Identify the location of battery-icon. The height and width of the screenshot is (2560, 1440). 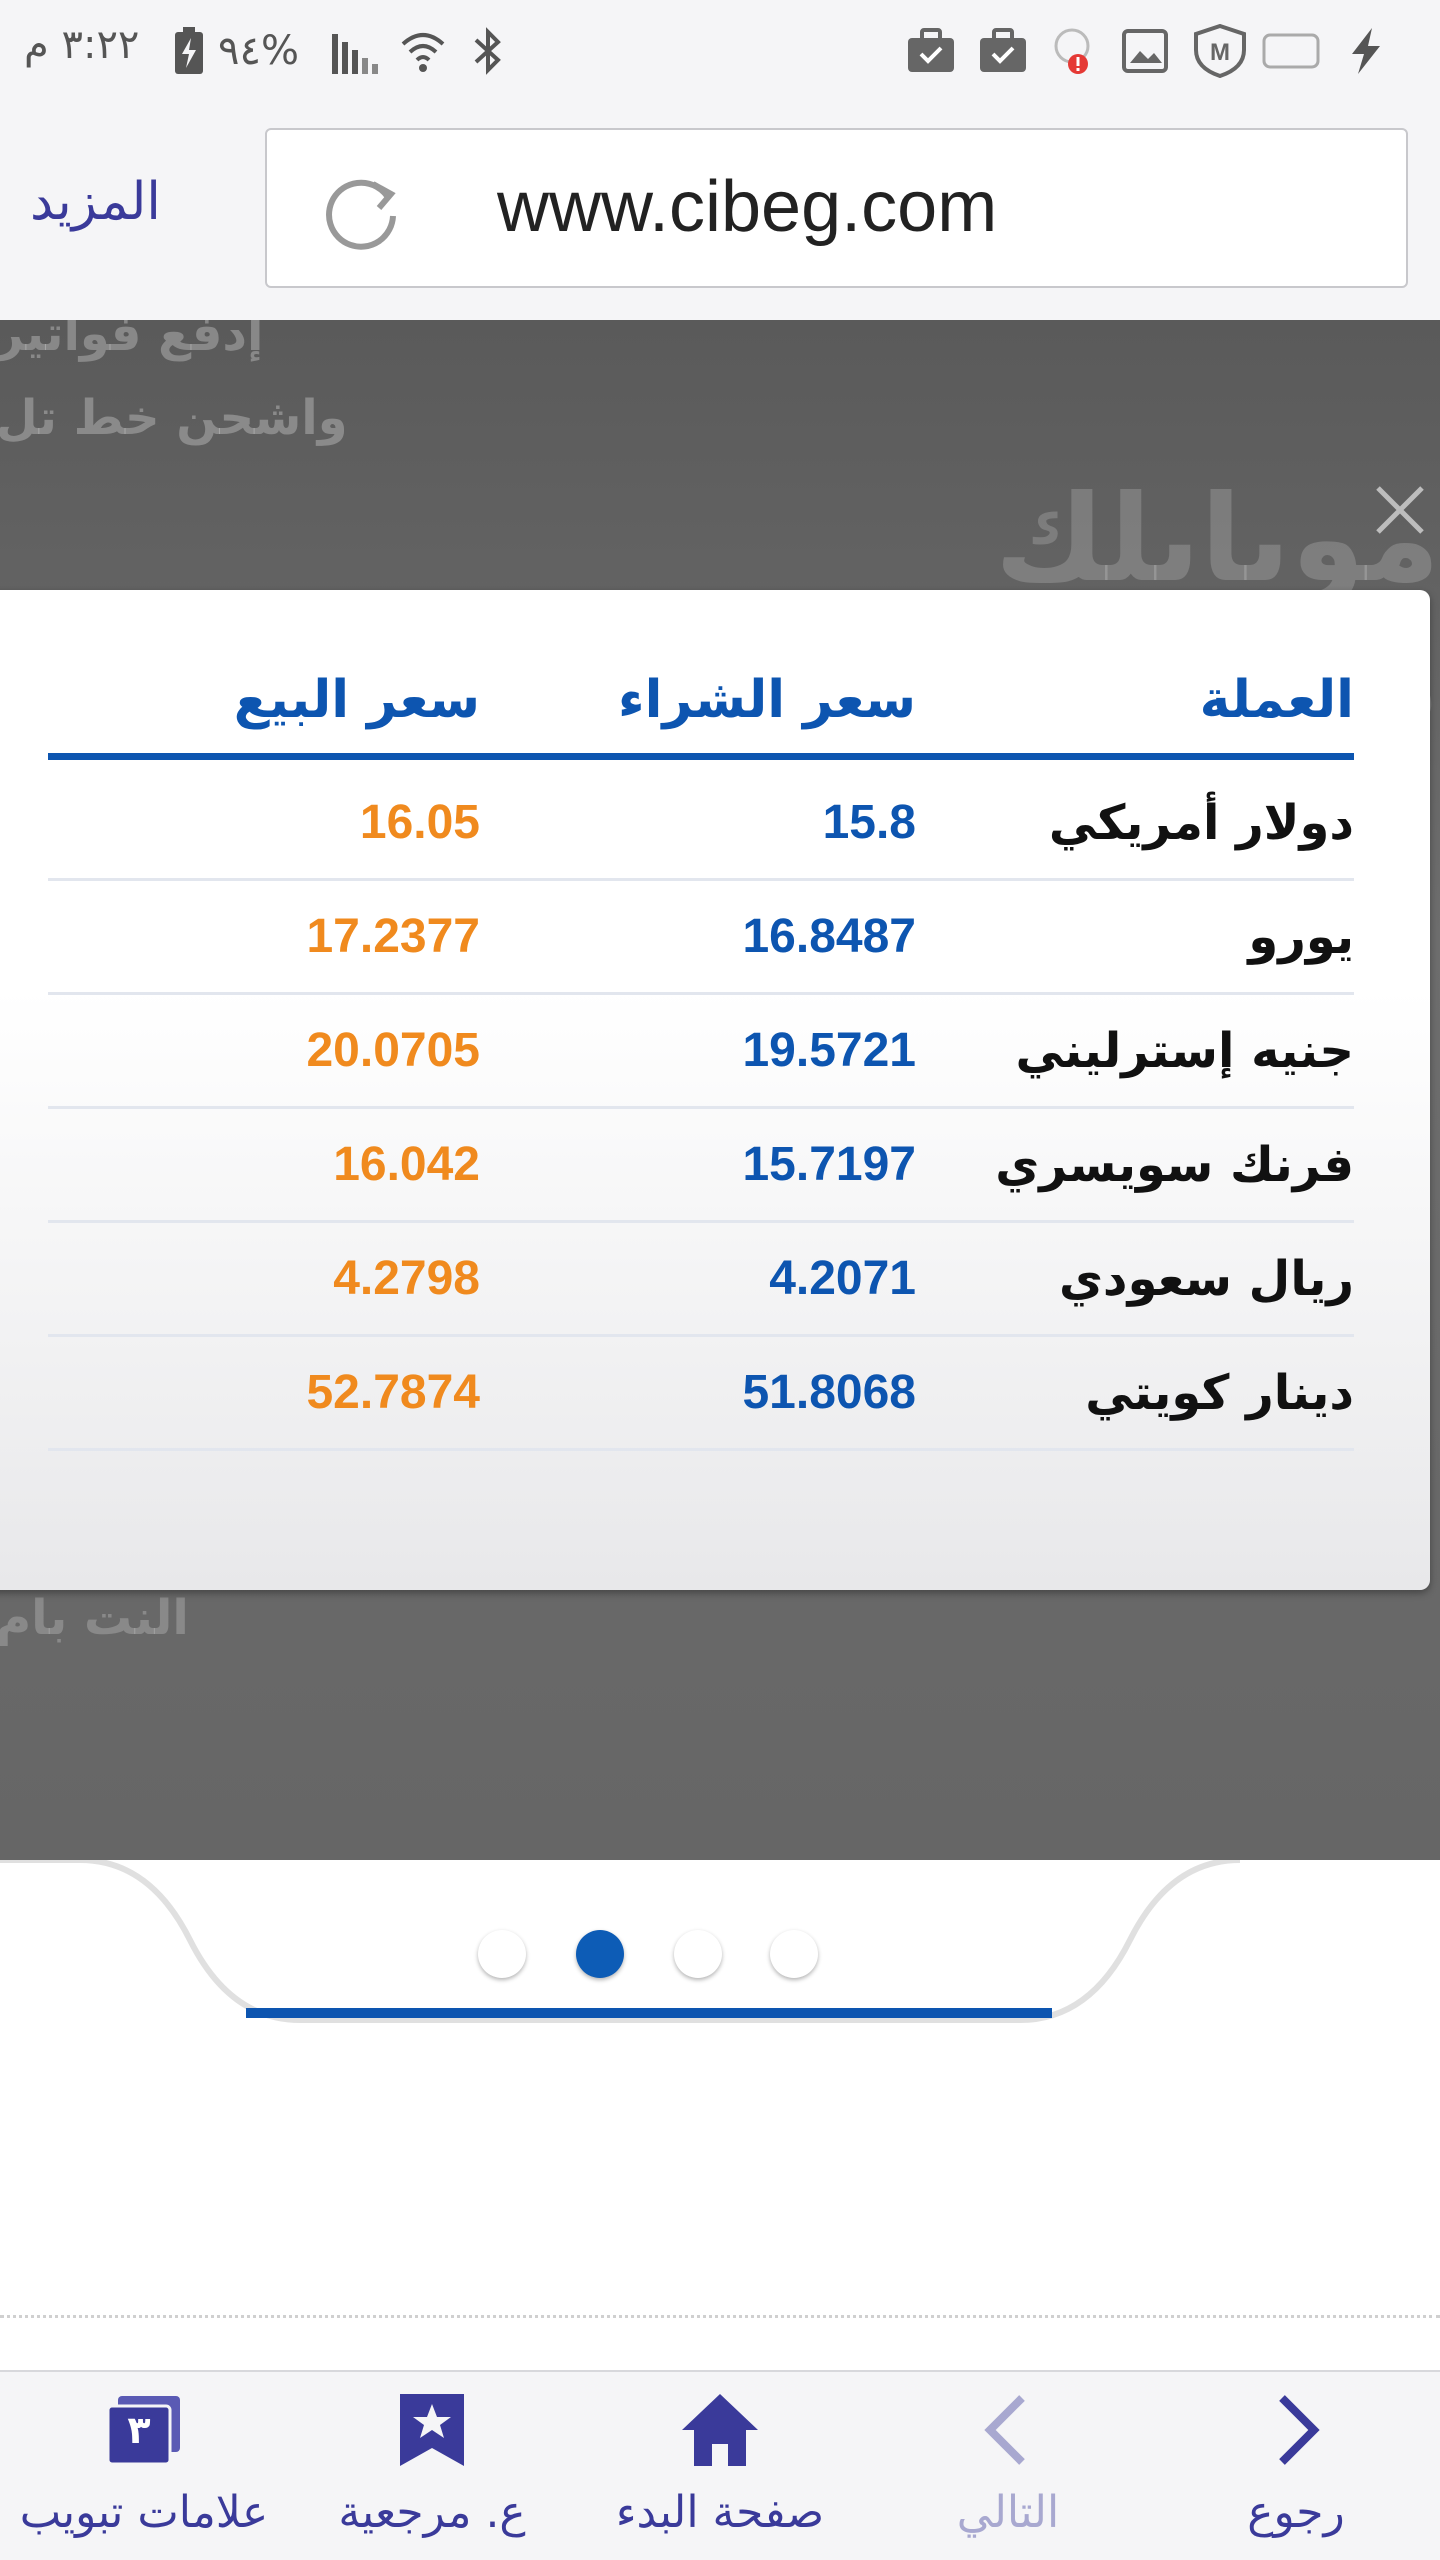
(189, 51).